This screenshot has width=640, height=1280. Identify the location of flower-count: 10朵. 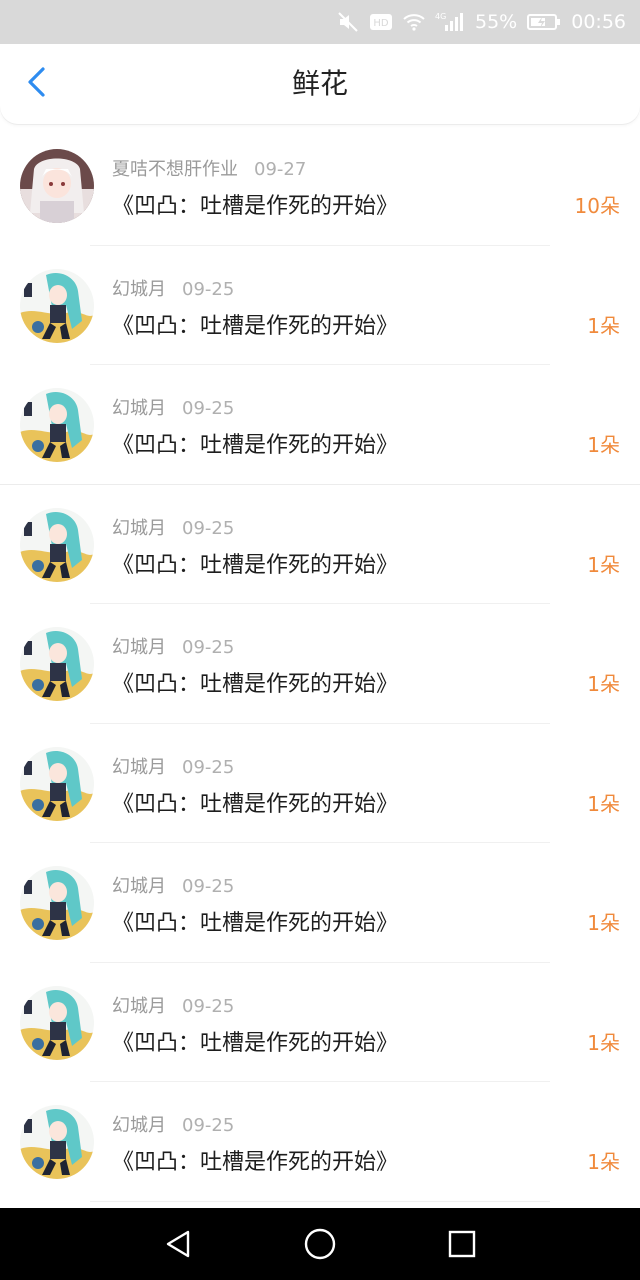
(597, 206).